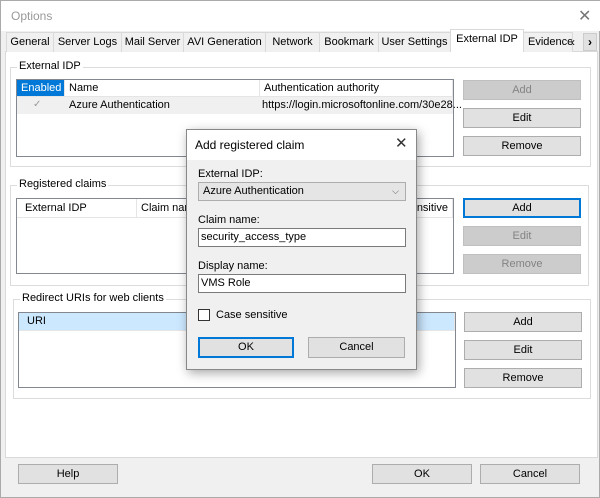 This screenshot has height=498, width=600. Describe the element at coordinates (522, 208) in the screenshot. I see `claims-add-button: Add` at that location.